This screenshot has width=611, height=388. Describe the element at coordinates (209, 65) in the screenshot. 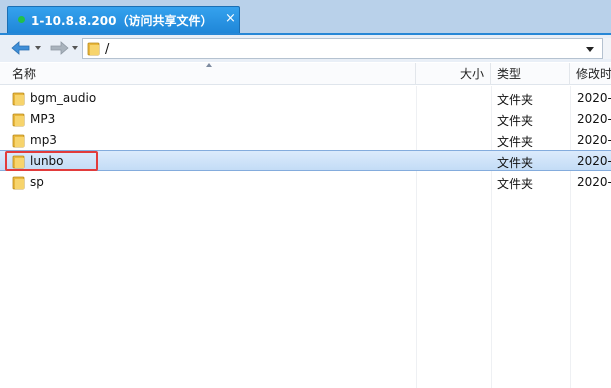

I see `sort-ascending-icon` at that location.